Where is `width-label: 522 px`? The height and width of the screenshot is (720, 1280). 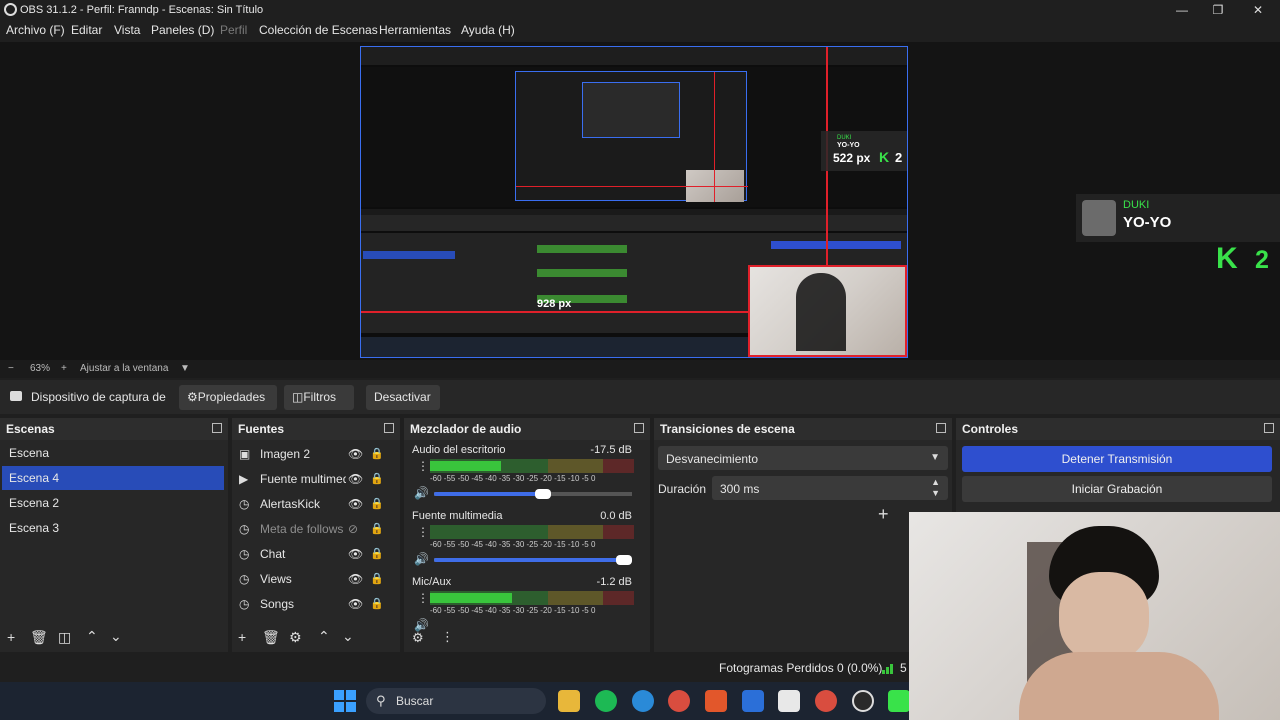 width-label: 522 px is located at coordinates (852, 158).